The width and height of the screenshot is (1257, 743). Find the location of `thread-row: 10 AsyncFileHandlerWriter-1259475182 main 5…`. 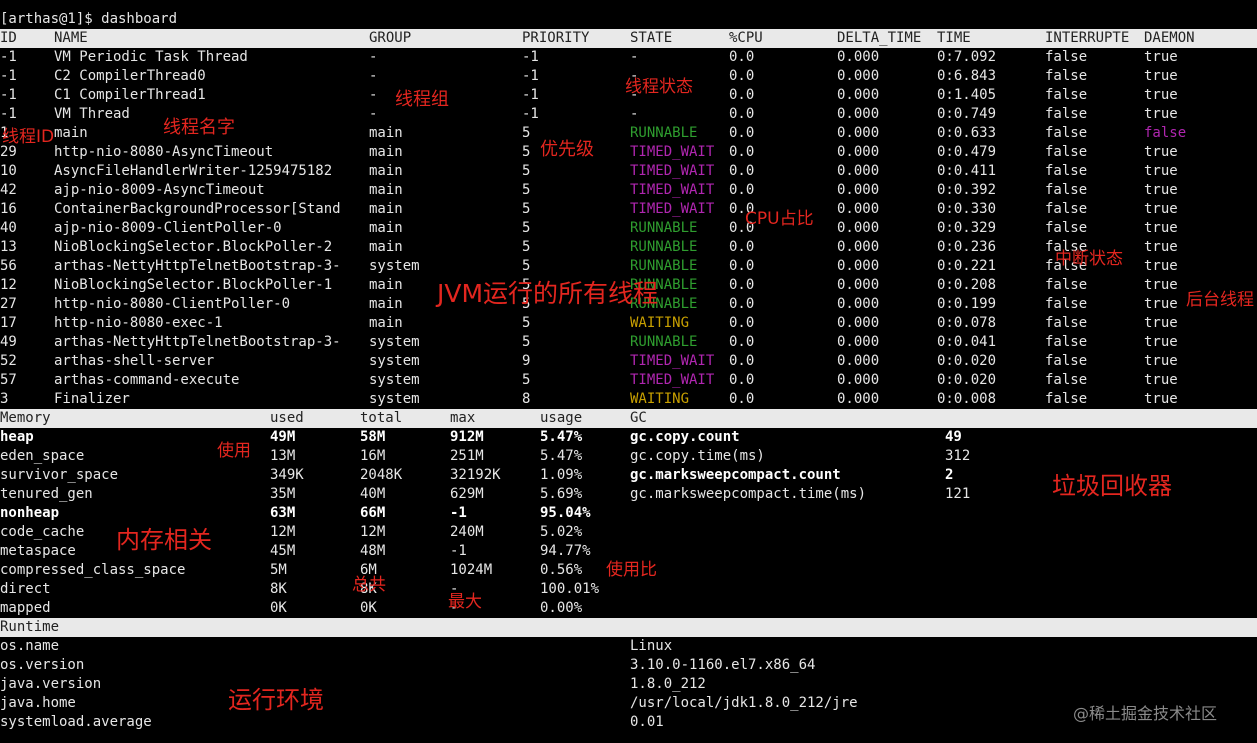

thread-row: 10 AsyncFileHandlerWriter-1259475182 main 5… is located at coordinates (628, 171).